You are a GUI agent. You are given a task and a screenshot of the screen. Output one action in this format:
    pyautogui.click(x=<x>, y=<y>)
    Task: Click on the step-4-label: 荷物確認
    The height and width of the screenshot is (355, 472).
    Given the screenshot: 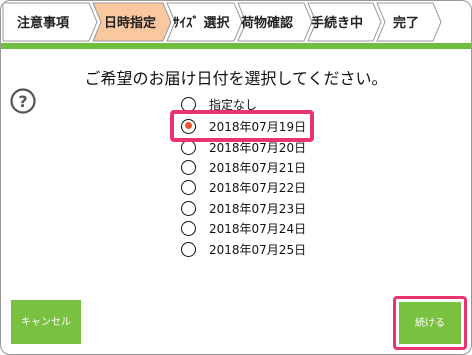 What is the action you would take?
    pyautogui.click(x=266, y=23)
    